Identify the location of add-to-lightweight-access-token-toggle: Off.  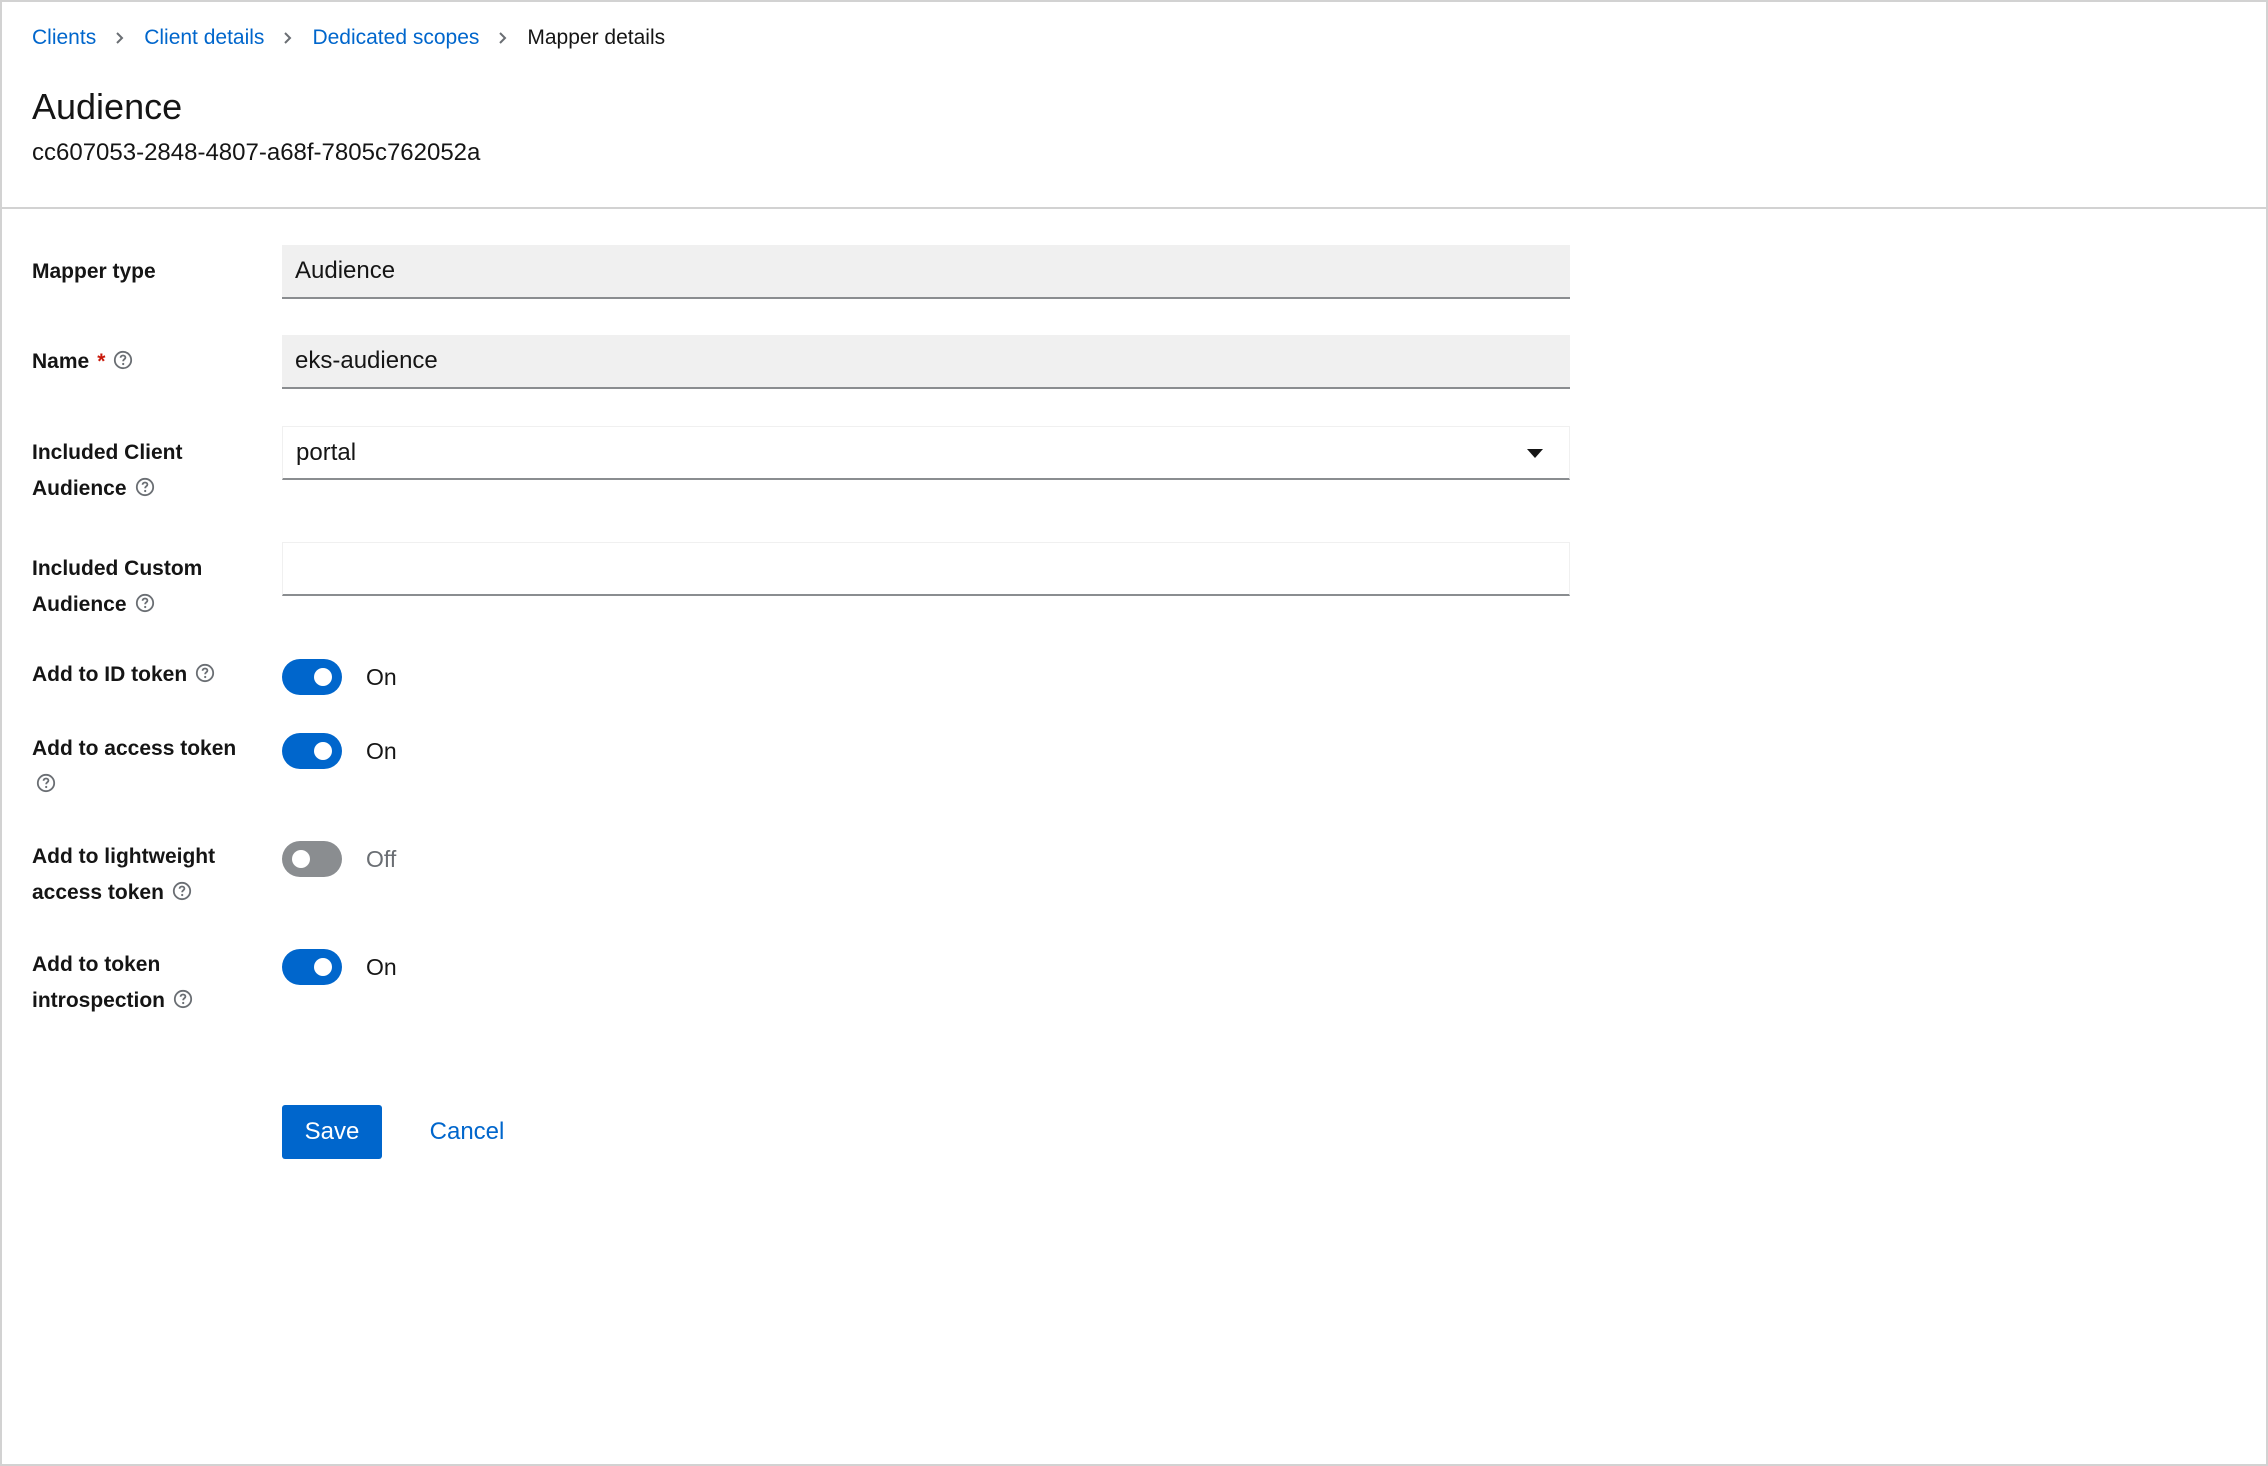
(339, 859).